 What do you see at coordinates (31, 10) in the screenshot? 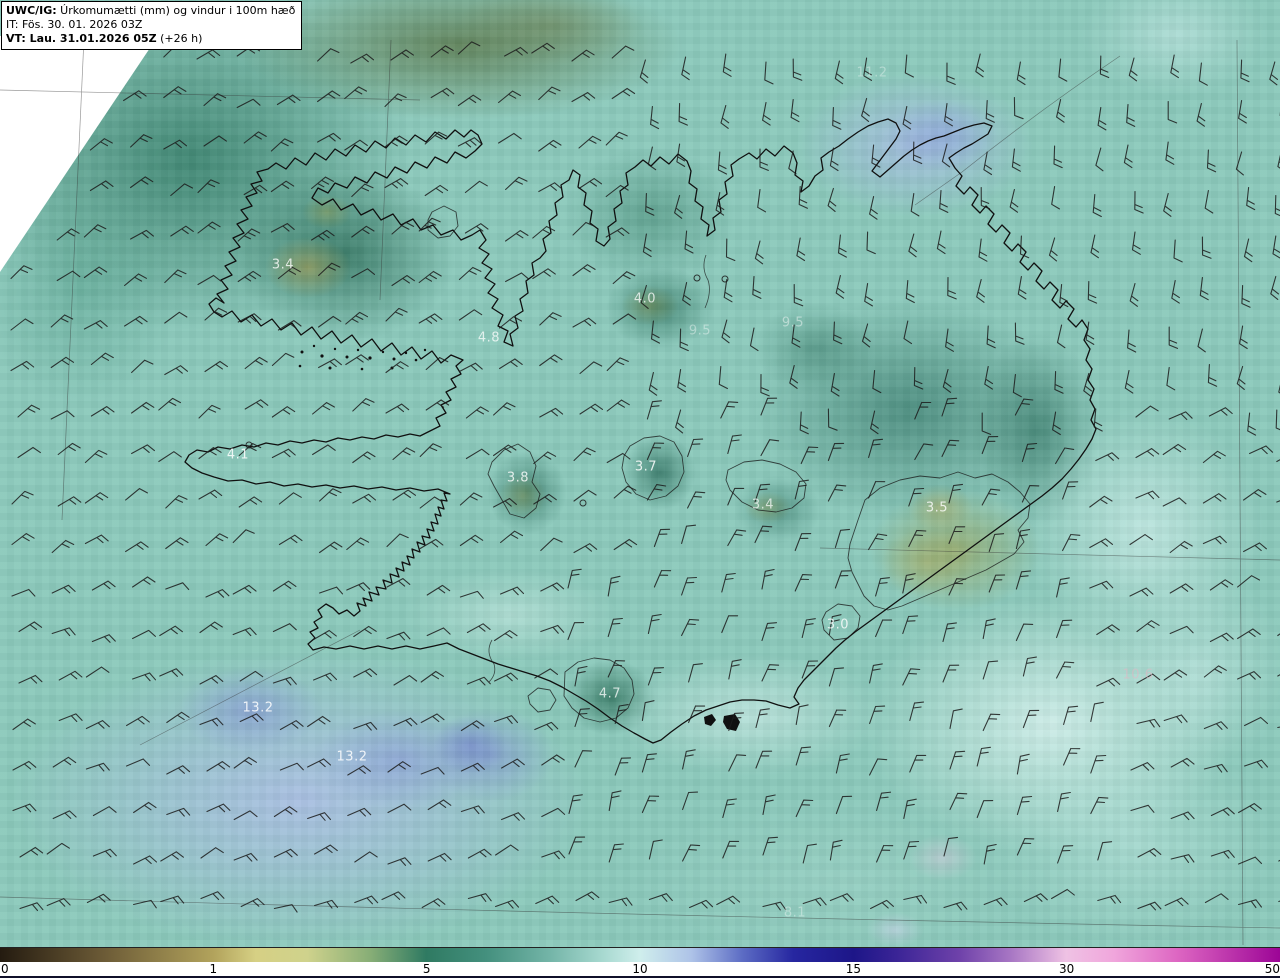
I see `model-id: UWC/IG:` at bounding box center [31, 10].